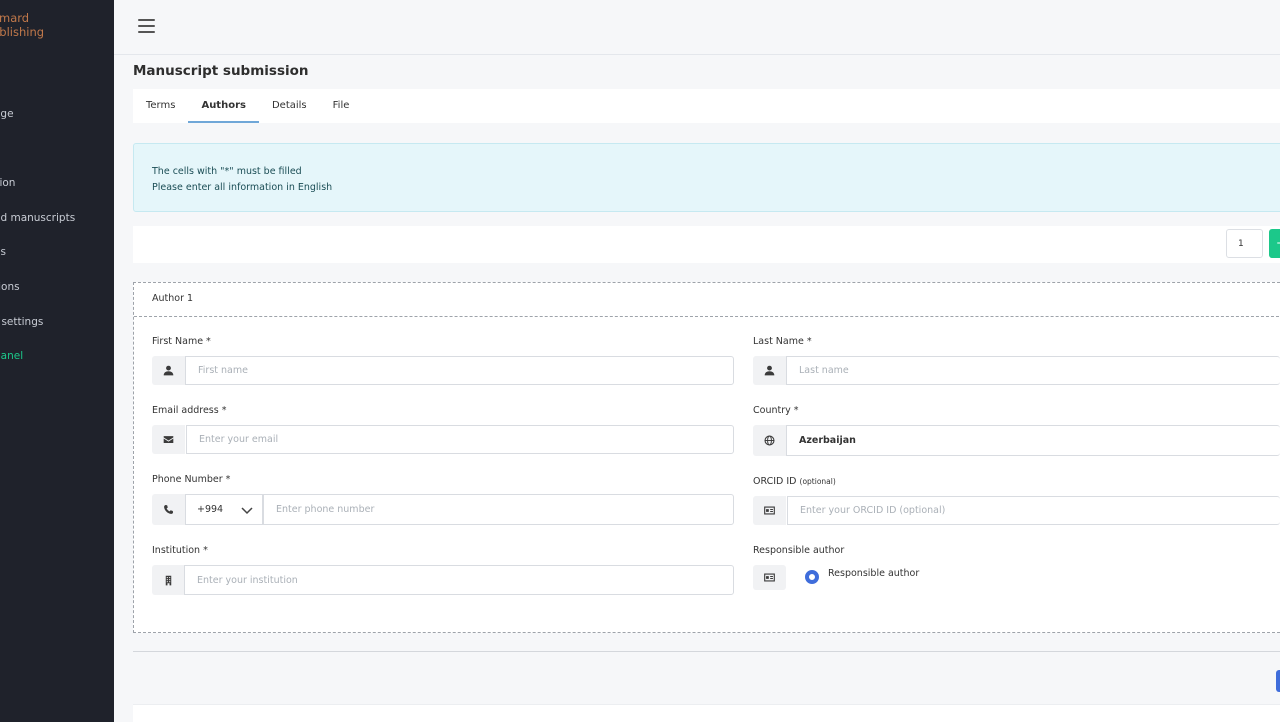 Image resolution: width=1280 pixels, height=722 pixels. I want to click on page-title: Manuscript submission, so click(221, 71).